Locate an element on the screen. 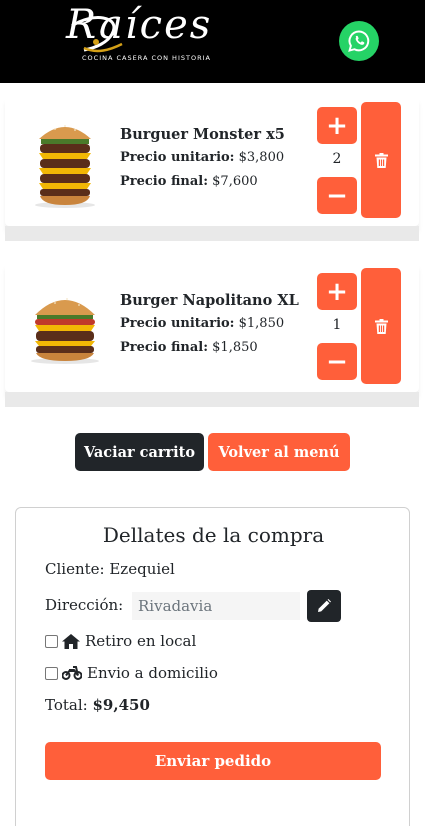 This screenshot has height=826, width=425. item-final-price: Precio final: $1,850 is located at coordinates (189, 347).